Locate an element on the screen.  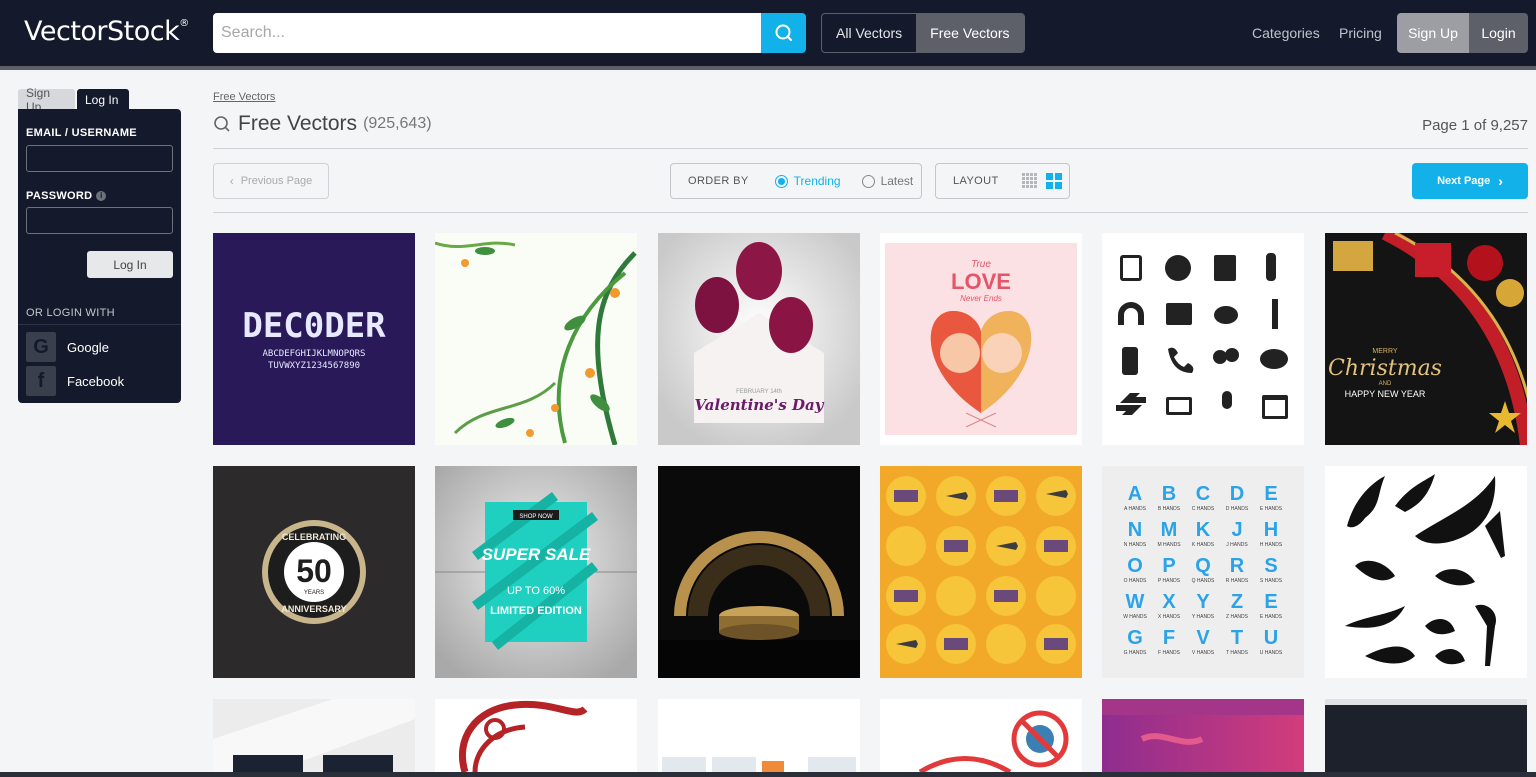
vector-thumbnail-valentine: FEBRUARY 14th Valentine's Day is located at coordinates (759, 339).